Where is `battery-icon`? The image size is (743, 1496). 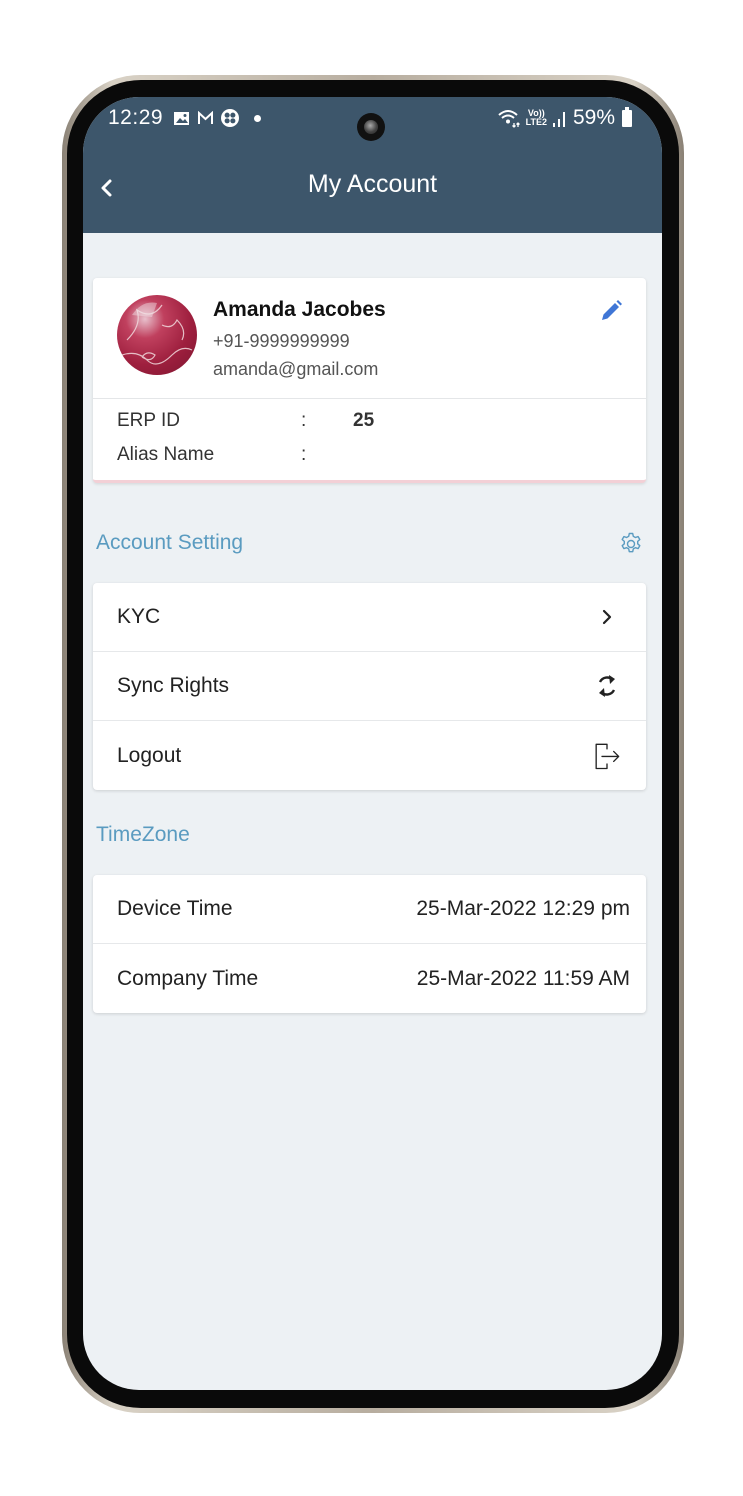 battery-icon is located at coordinates (627, 116).